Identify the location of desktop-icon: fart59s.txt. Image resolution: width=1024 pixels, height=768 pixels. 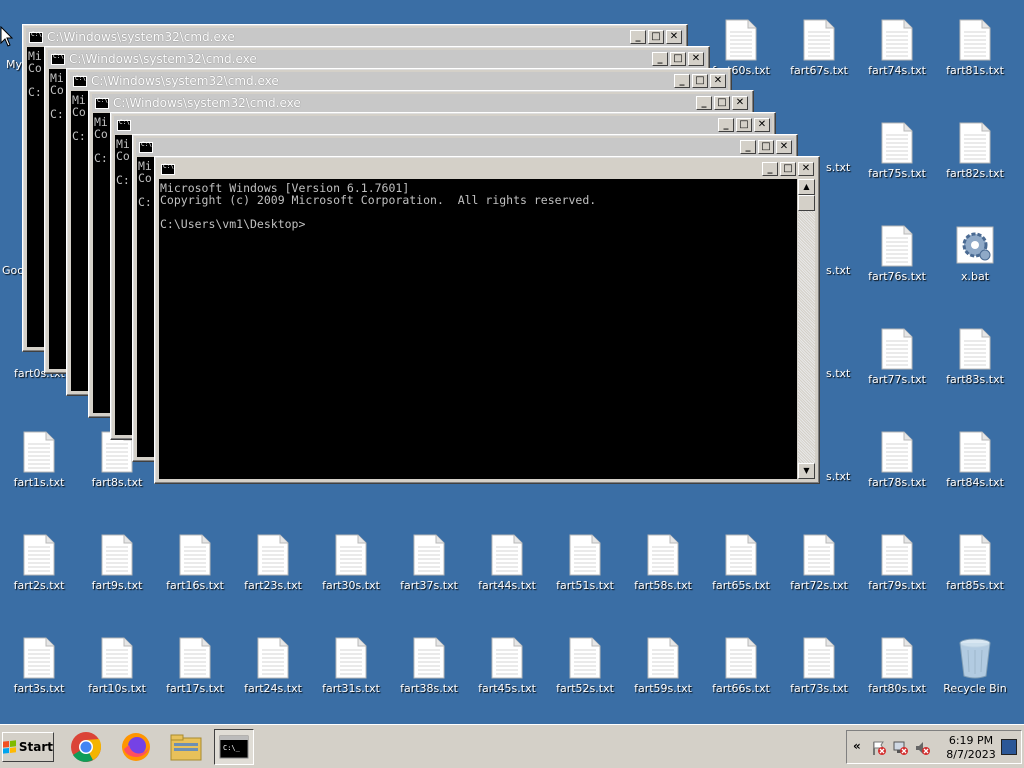
(663, 671).